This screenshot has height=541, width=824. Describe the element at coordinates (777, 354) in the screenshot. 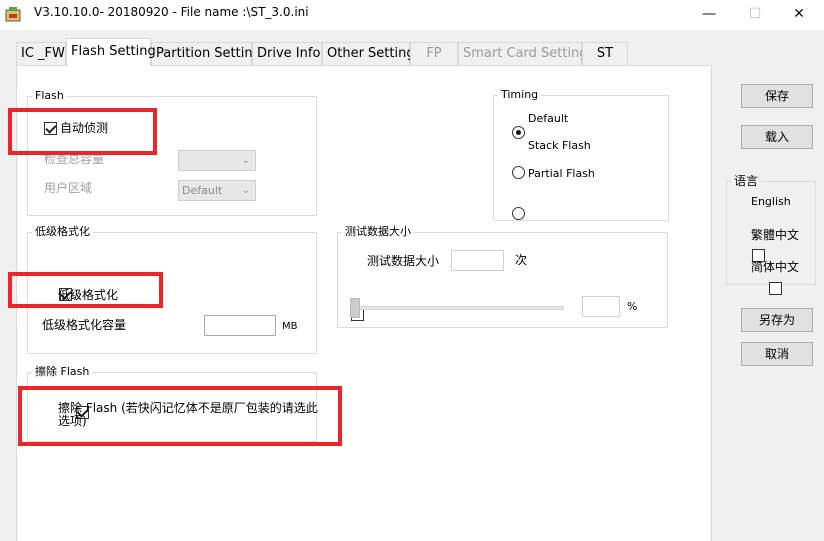

I see `cancel-button: 取消` at that location.